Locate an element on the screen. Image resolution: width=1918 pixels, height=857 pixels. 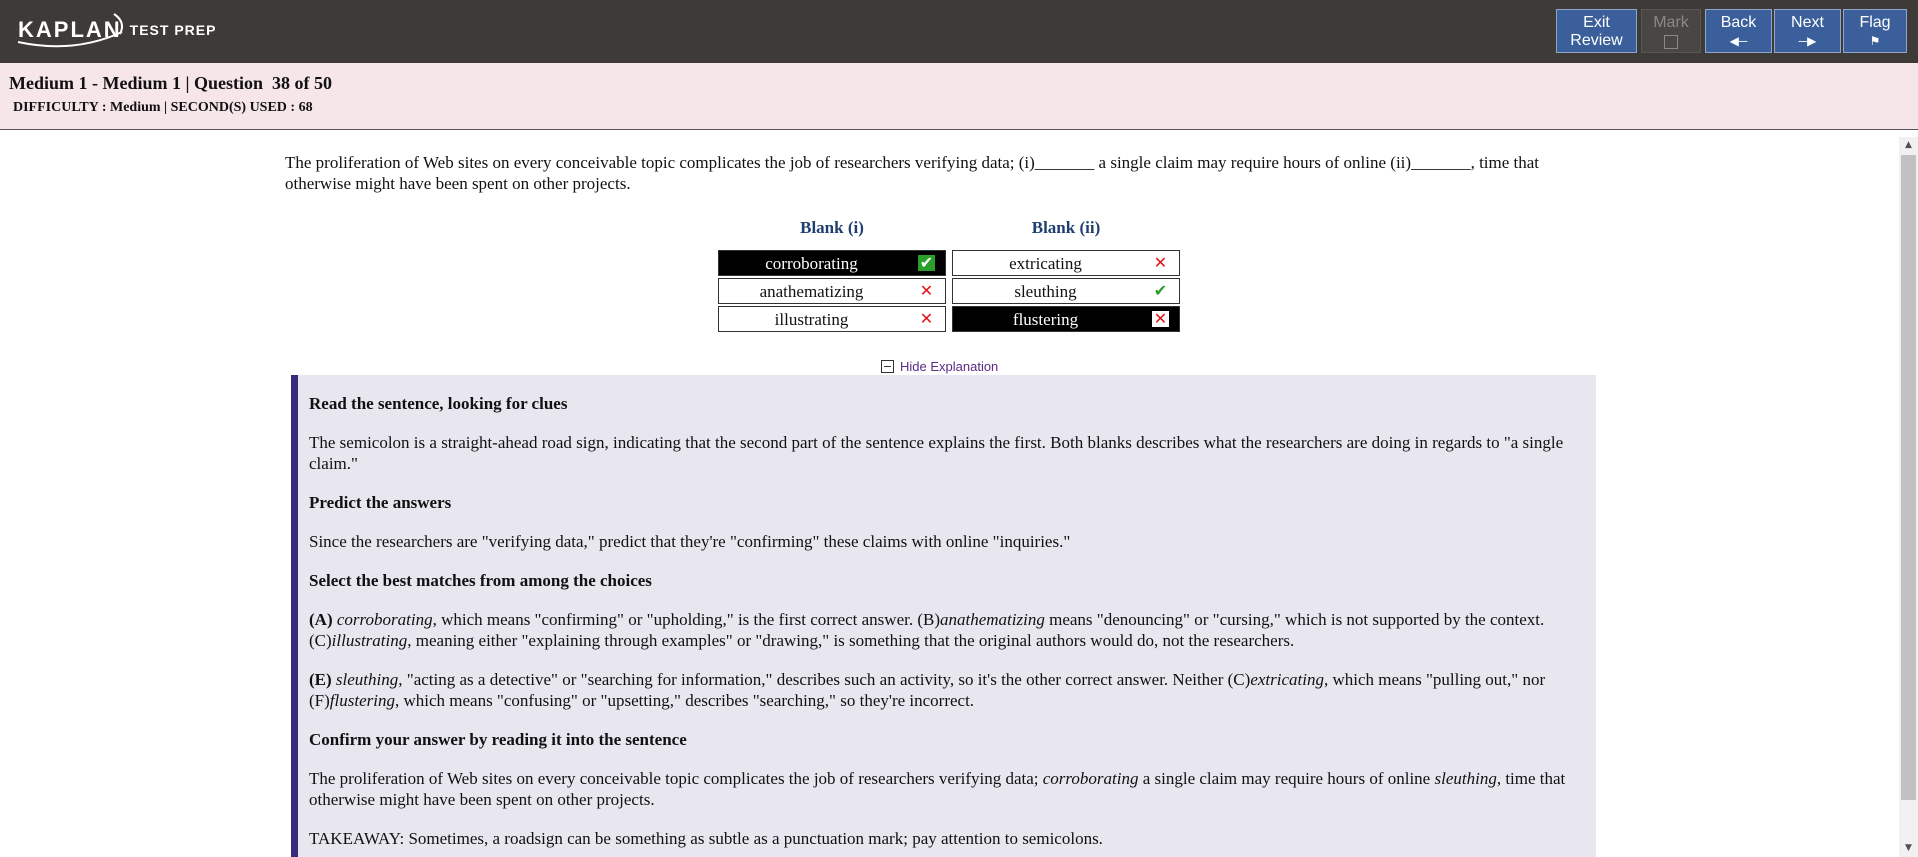
flag-button: Flag ⚑ is located at coordinates (1875, 31).